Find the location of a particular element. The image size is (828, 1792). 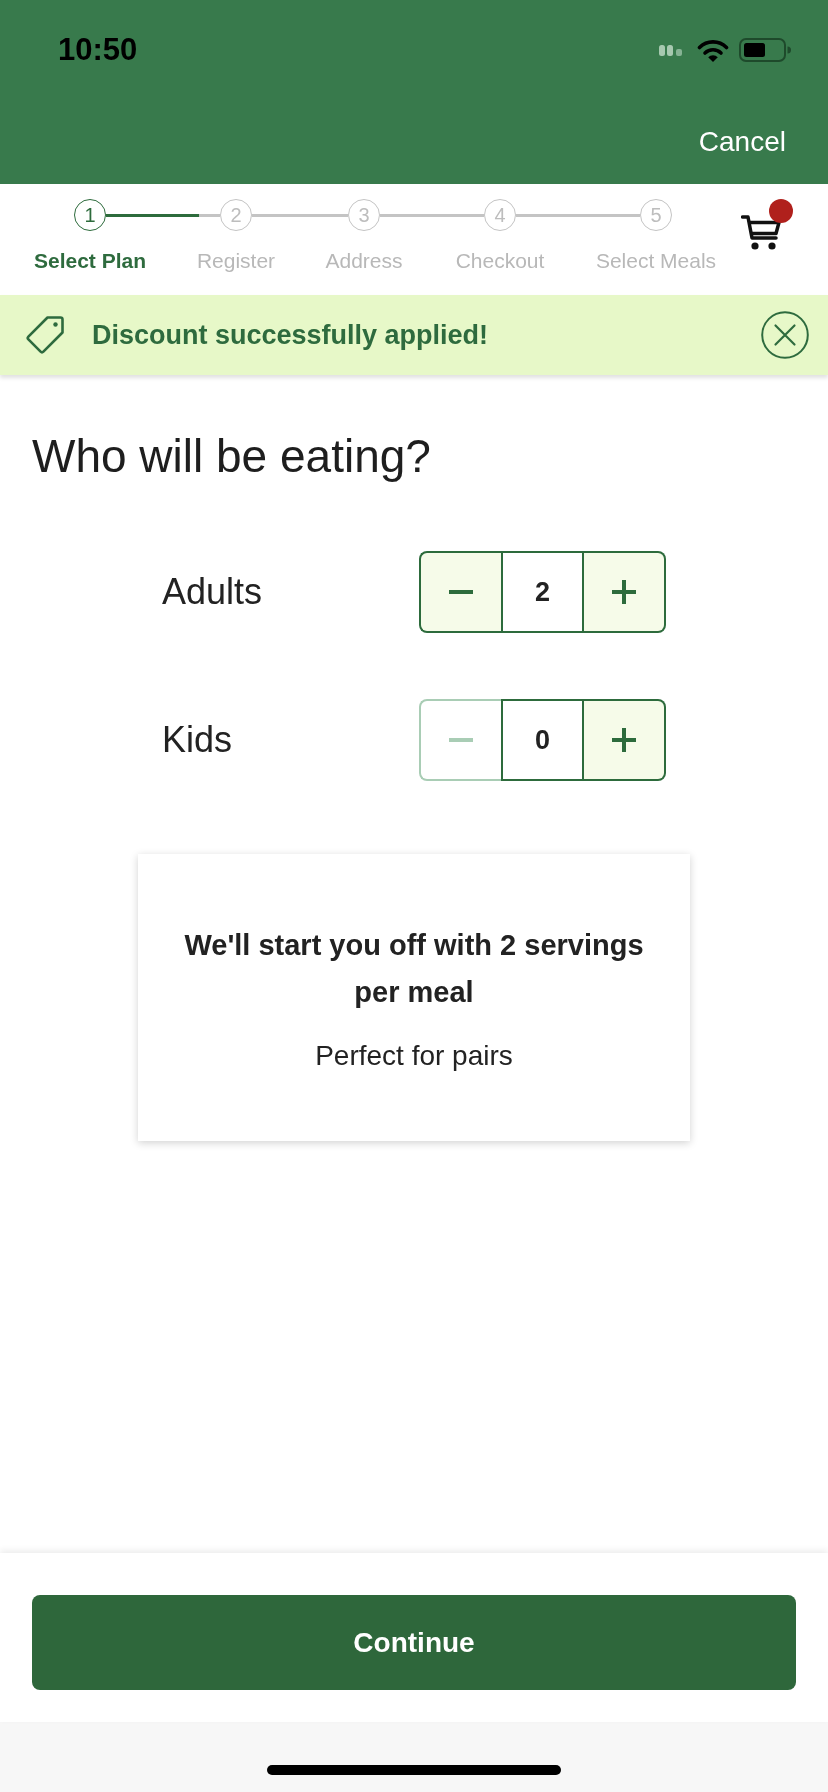

summary-title: We'll start you off with 2 servings per meal is located at coordinates (414, 968).